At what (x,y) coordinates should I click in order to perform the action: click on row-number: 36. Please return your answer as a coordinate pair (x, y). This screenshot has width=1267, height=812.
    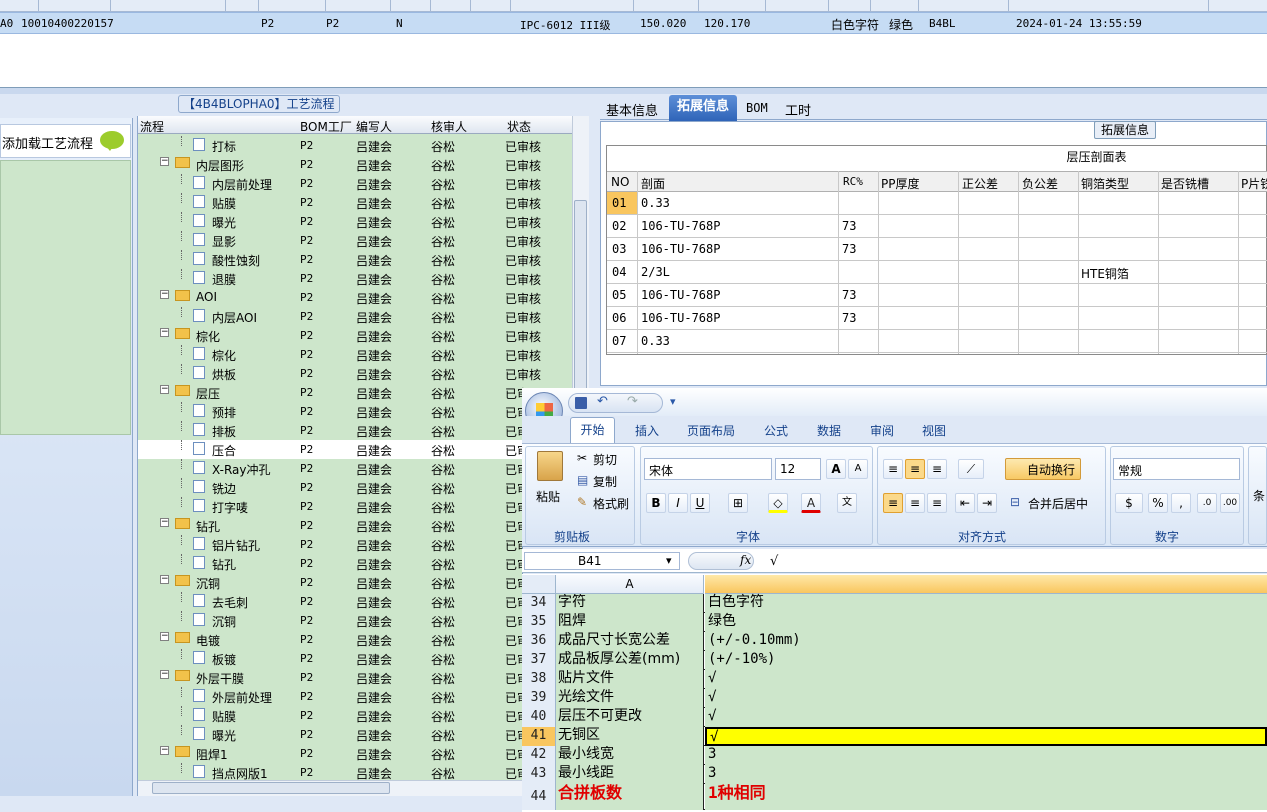
    Looking at the image, I should click on (539, 641).